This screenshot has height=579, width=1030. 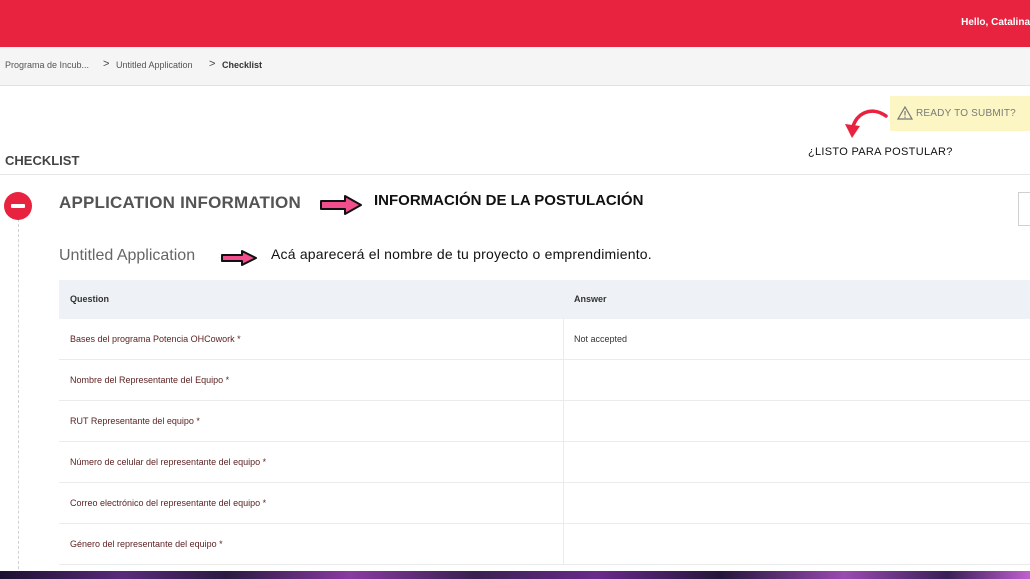 I want to click on divider, so click(x=515, y=174).